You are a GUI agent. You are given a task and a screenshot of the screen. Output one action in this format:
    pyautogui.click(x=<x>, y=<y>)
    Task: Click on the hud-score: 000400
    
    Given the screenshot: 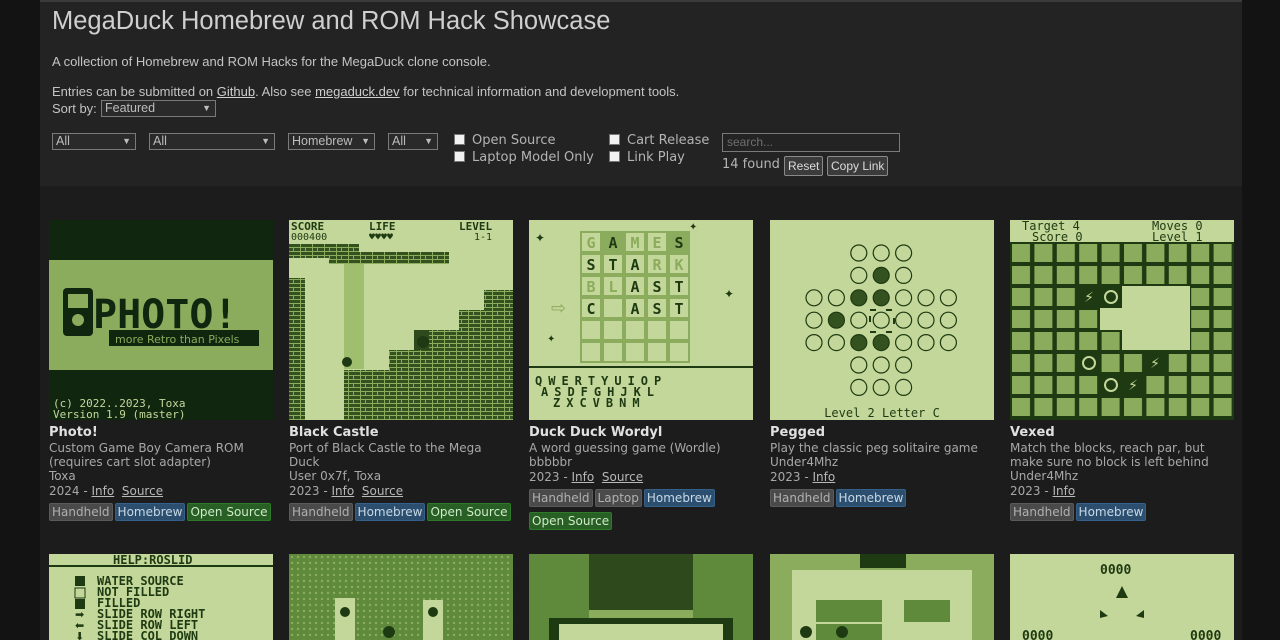 What is the action you would take?
    pyautogui.click(x=309, y=237)
    